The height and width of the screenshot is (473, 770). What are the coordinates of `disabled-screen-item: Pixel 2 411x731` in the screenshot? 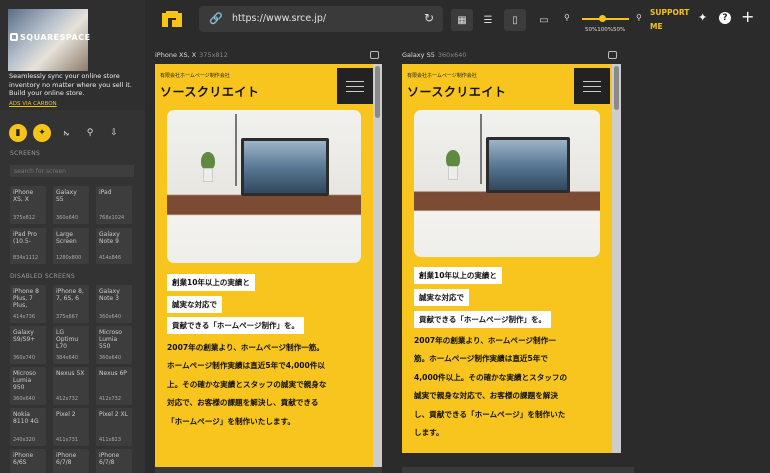 It's located at (71, 427).